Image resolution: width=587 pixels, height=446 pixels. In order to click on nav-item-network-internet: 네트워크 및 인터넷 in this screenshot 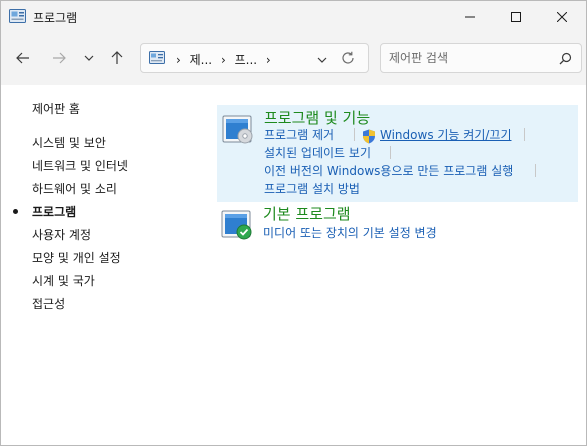, I will do `click(80, 165)`.